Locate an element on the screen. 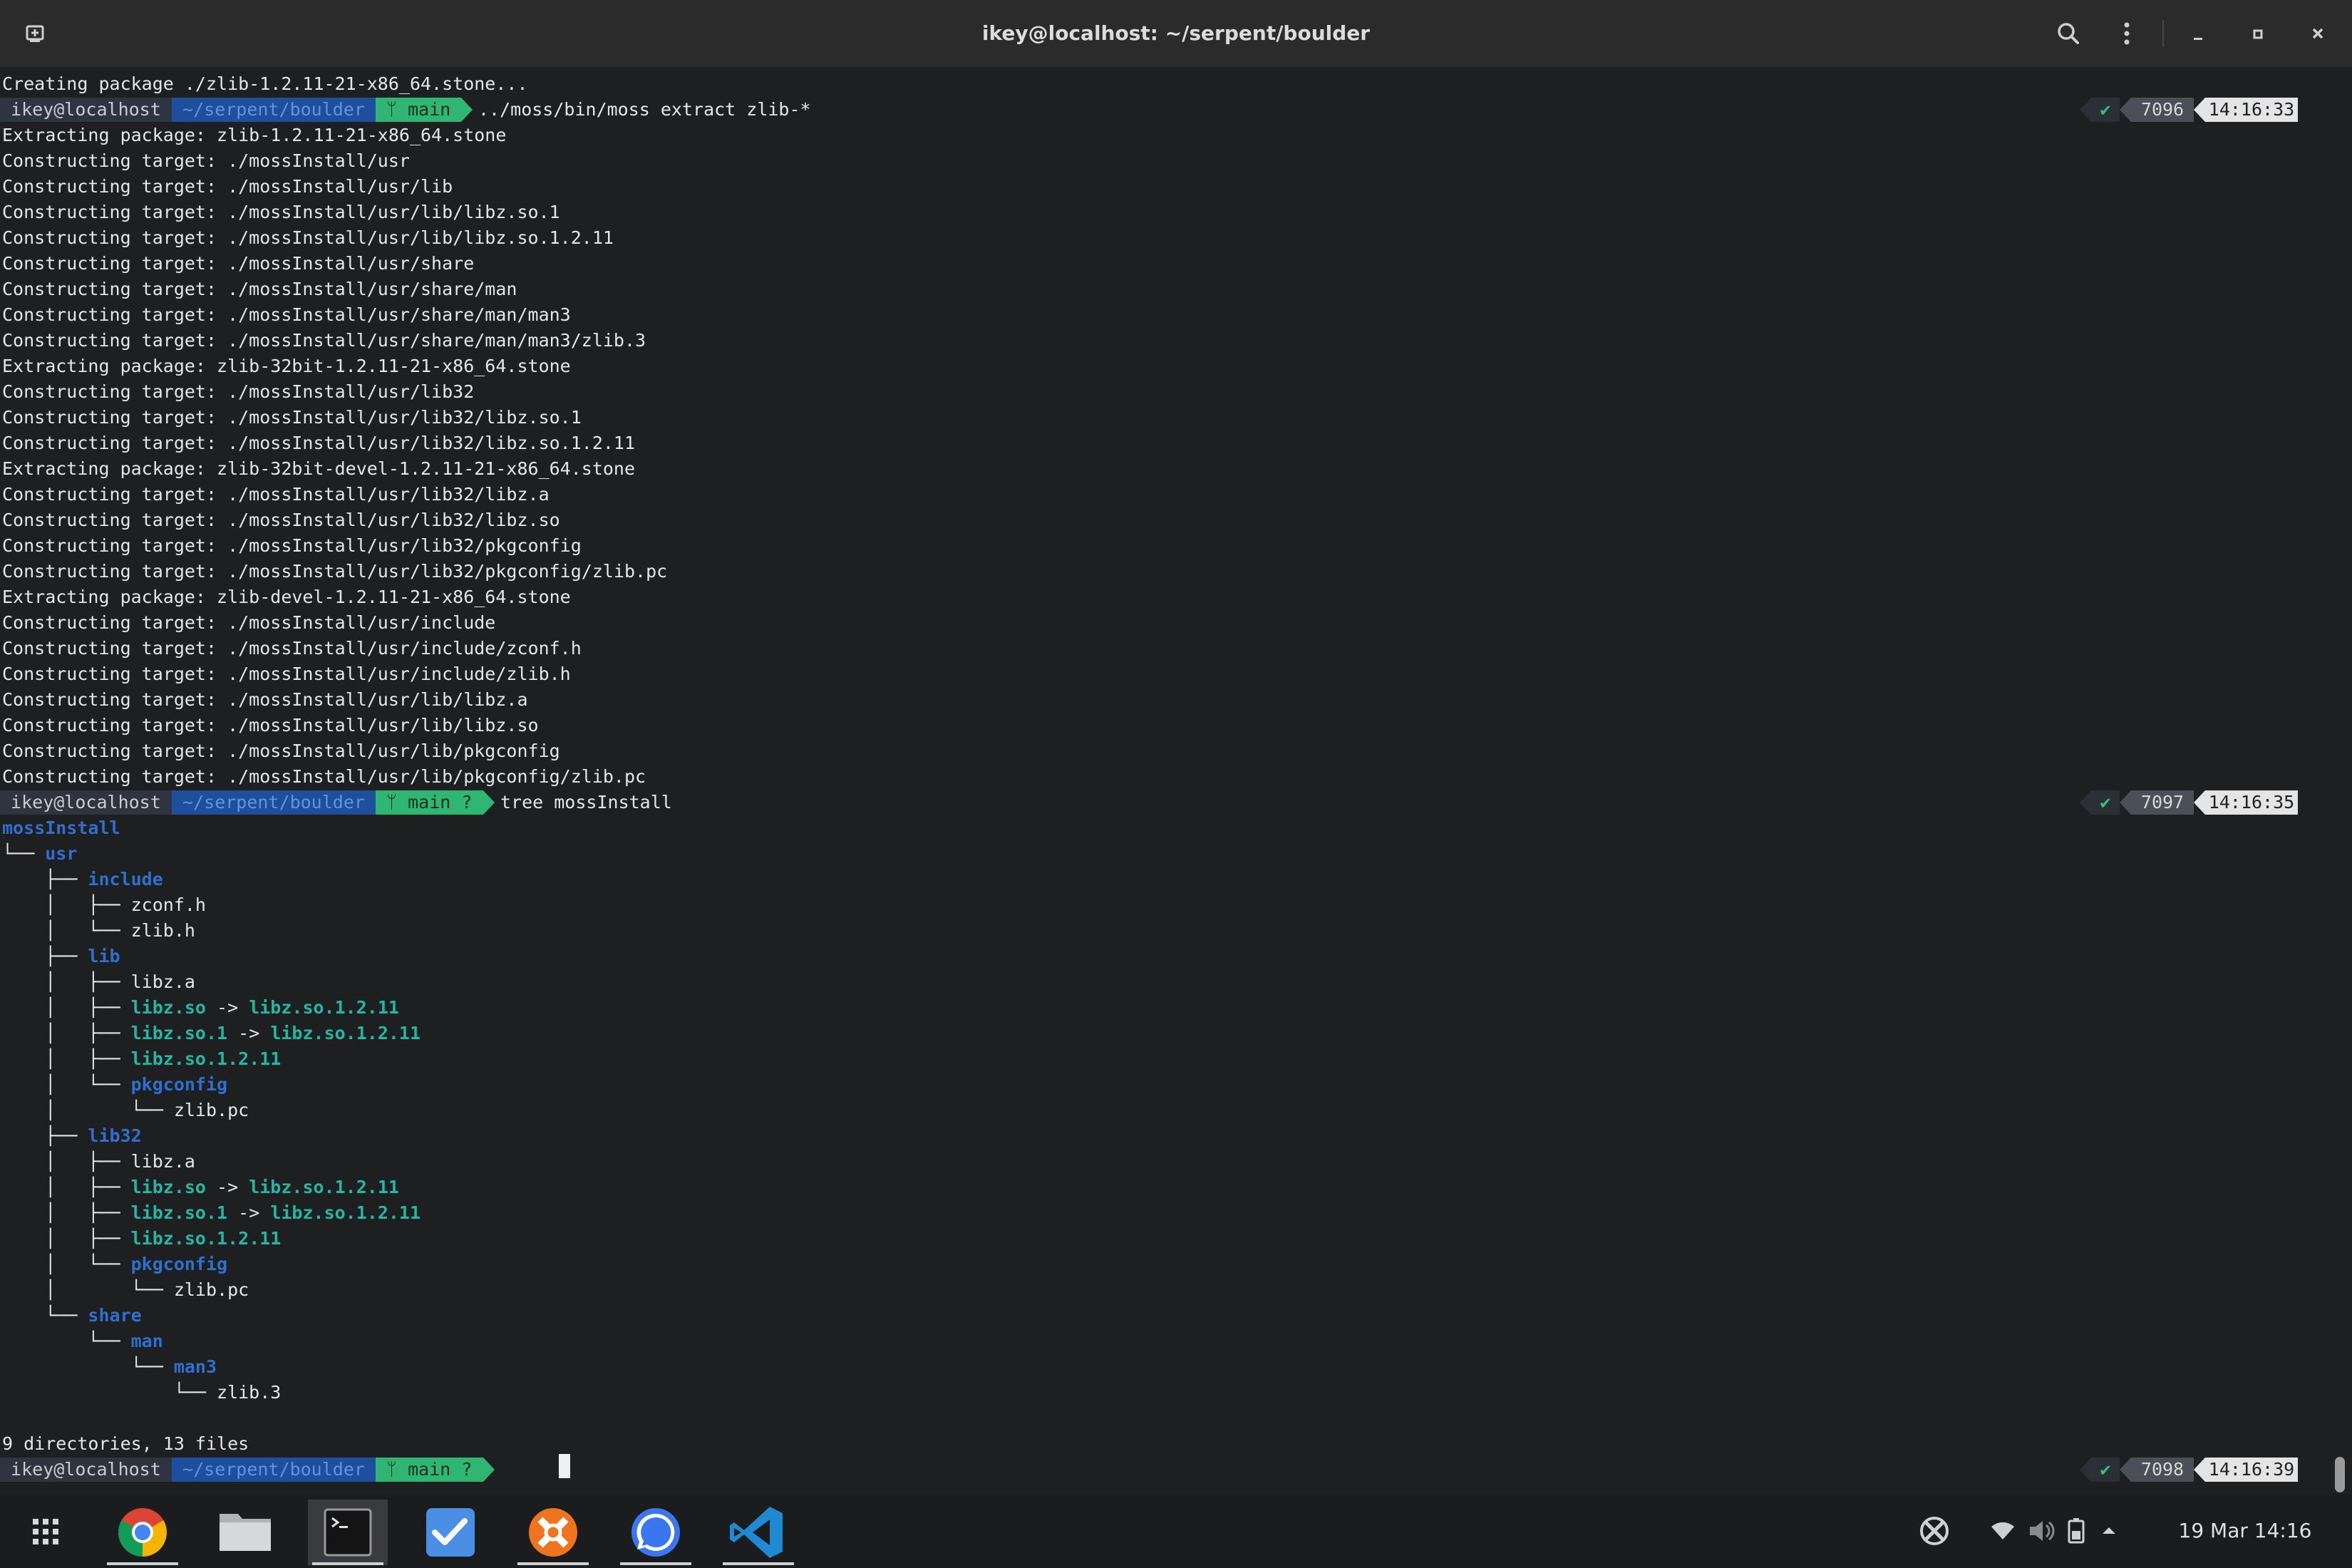  tree-text: │ └── zlib.h is located at coordinates (99, 931).